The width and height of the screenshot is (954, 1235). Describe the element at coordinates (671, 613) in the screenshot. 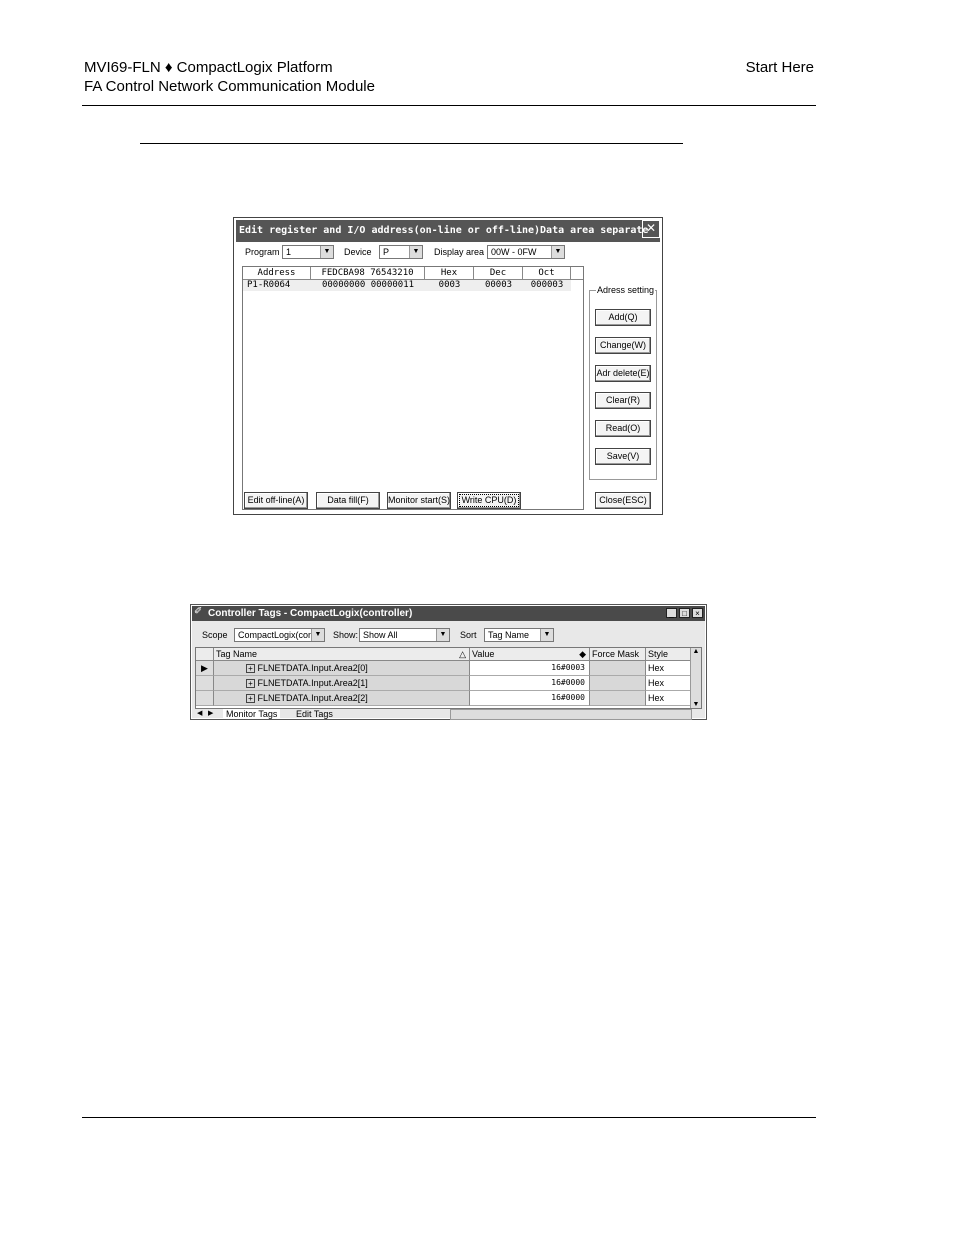

I see `minimize-icon: _` at that location.